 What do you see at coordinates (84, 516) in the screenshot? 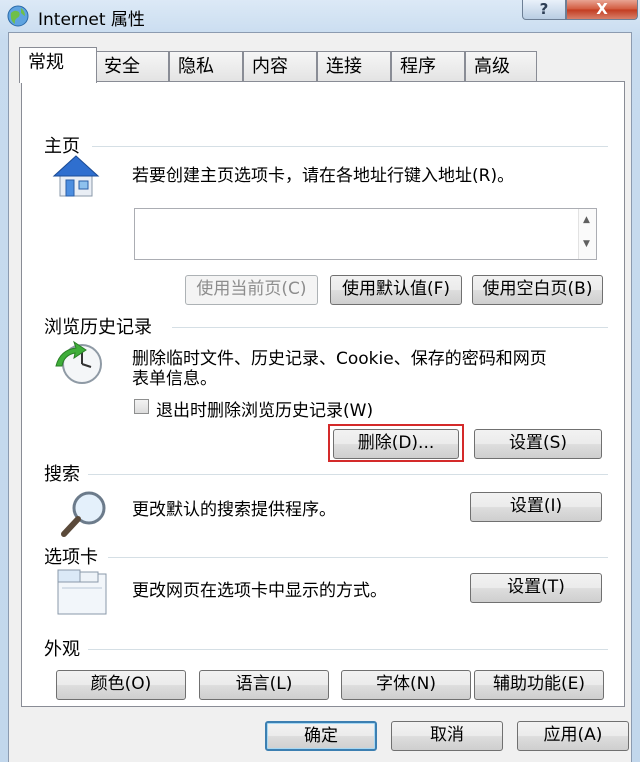
I see `magnifier-icon` at bounding box center [84, 516].